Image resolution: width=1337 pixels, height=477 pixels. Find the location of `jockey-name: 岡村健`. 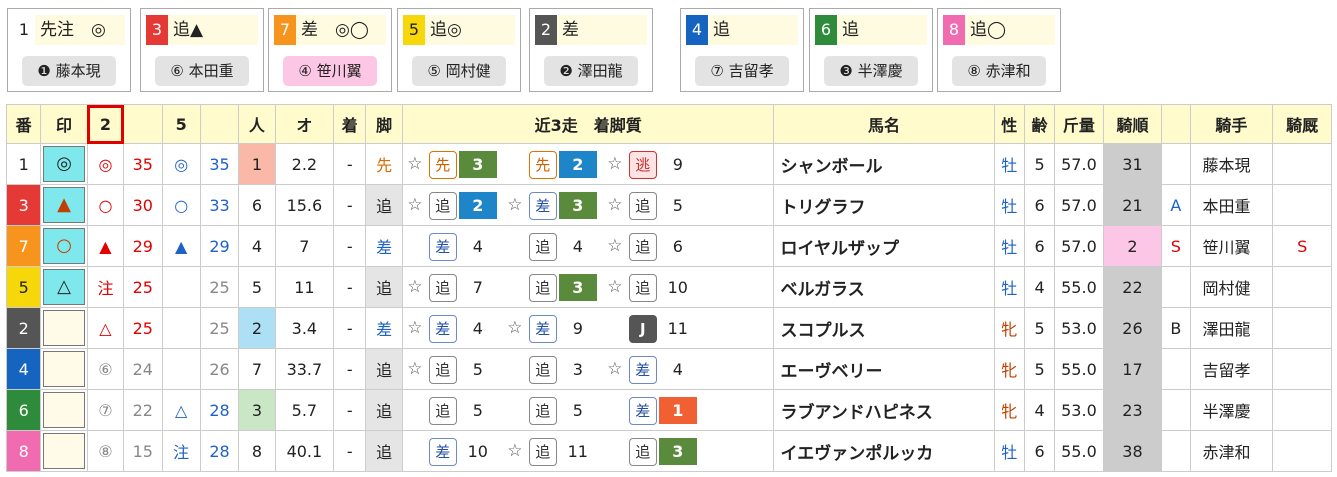

jockey-name: 岡村健 is located at coordinates (1231, 287).